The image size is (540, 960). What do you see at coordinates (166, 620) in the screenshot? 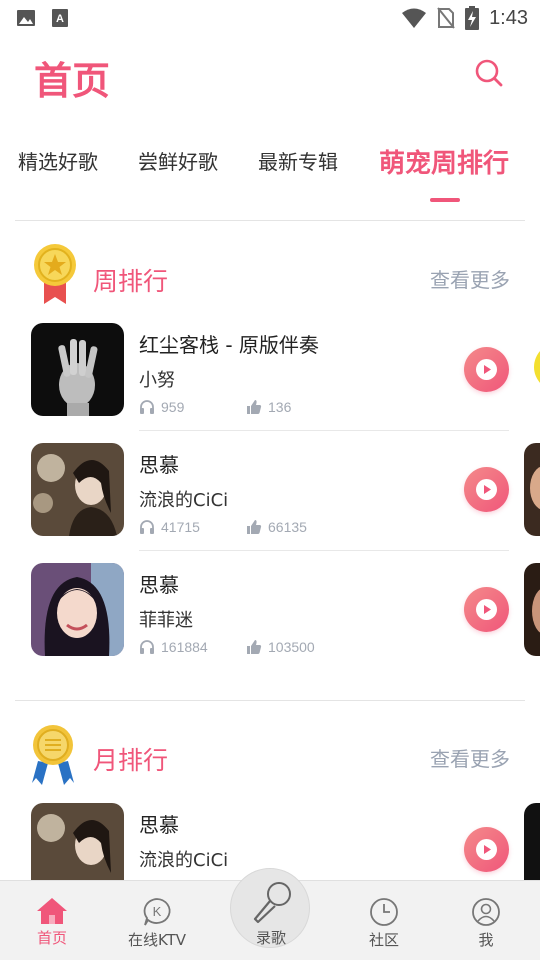
I see `song-artist: 菲菲迷` at bounding box center [166, 620].